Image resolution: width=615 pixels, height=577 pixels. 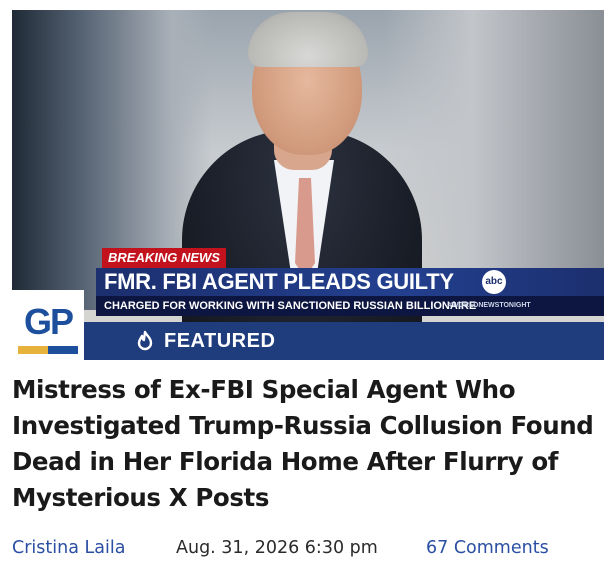 I want to click on abc-logo: abc, so click(x=494, y=282).